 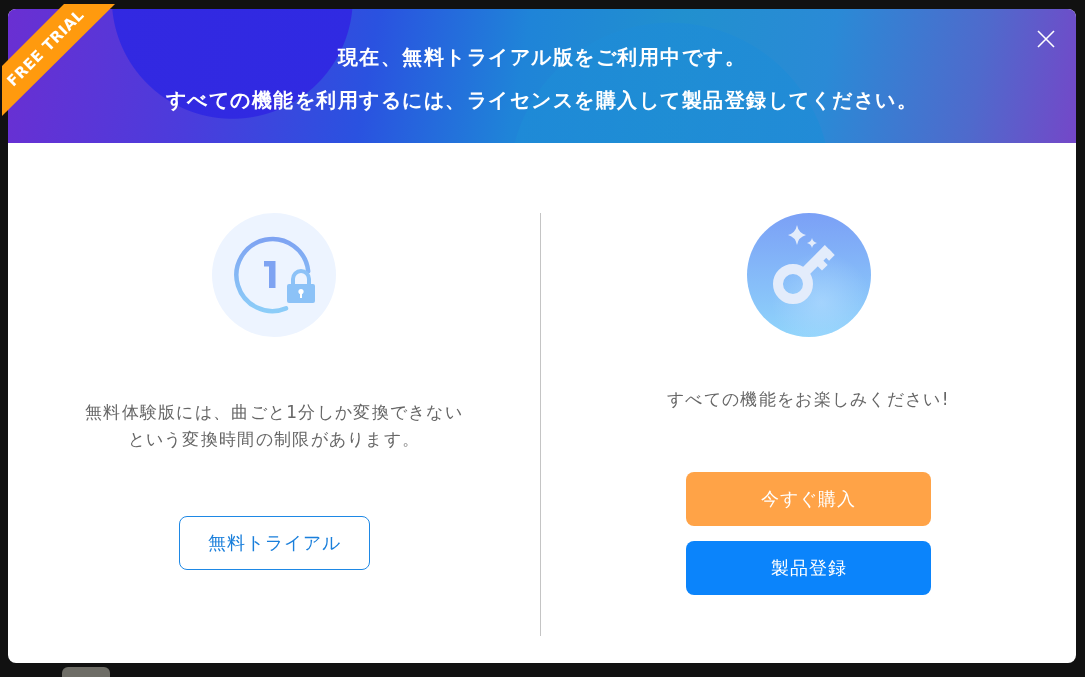 I want to click on close-button, so click(x=1046, y=39).